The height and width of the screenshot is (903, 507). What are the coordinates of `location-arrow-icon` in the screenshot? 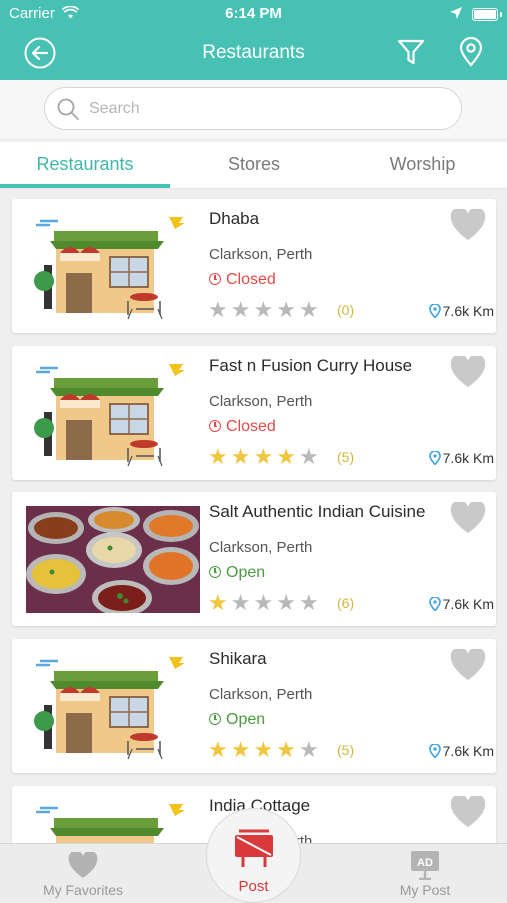 It's located at (456, 13).